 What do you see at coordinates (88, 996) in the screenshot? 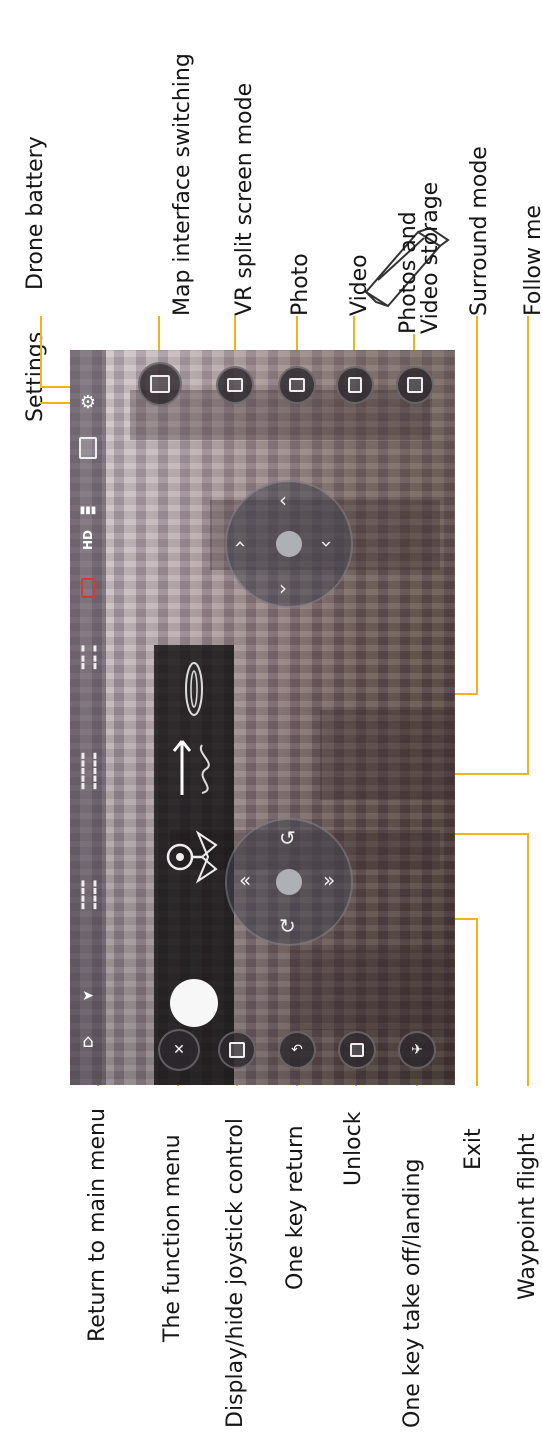
I see `location-arrow-icon: ➤` at bounding box center [88, 996].